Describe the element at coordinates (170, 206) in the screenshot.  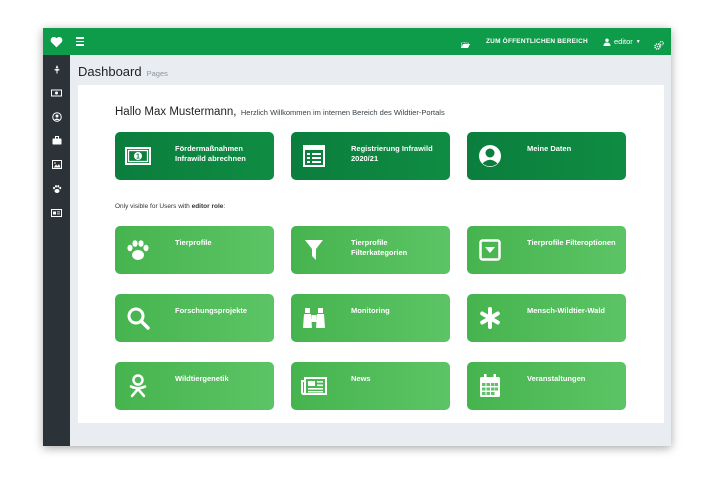
I see `editor-note: Only visible for Users with editor role:` at that location.